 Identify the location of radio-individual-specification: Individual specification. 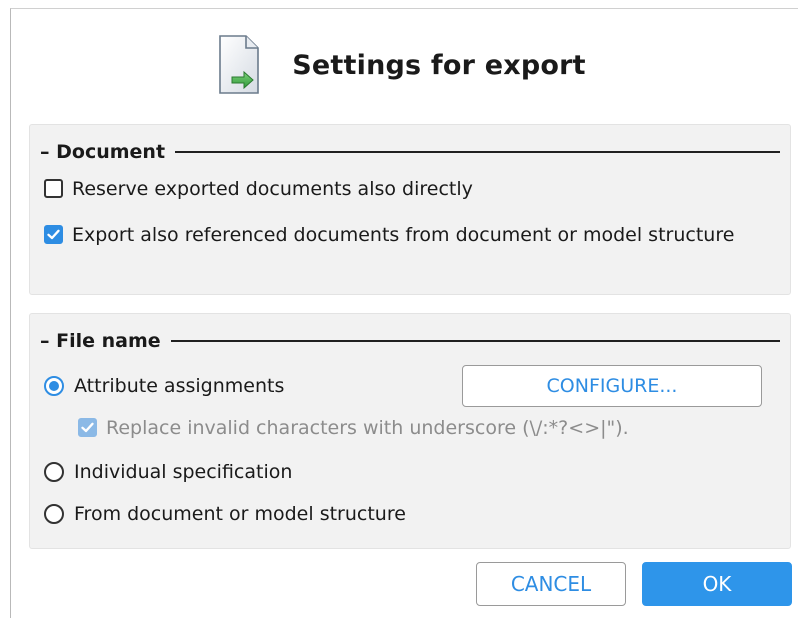
(168, 472).